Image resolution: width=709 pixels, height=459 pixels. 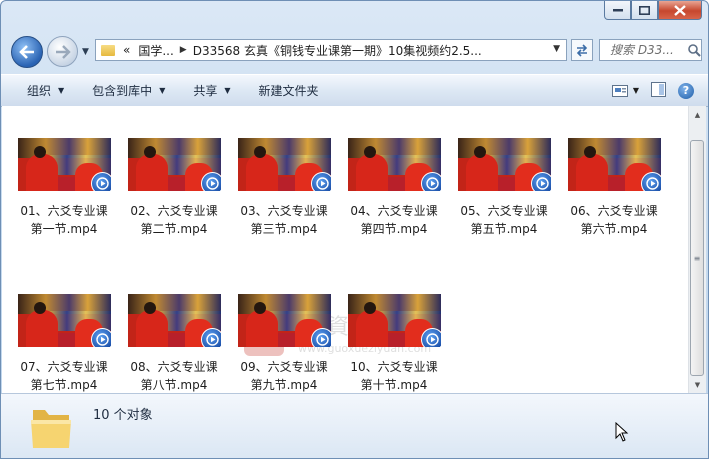 What do you see at coordinates (64, 344) in the screenshot?
I see `file-item: 07、六爻专业课 第七节.mp4` at bounding box center [64, 344].